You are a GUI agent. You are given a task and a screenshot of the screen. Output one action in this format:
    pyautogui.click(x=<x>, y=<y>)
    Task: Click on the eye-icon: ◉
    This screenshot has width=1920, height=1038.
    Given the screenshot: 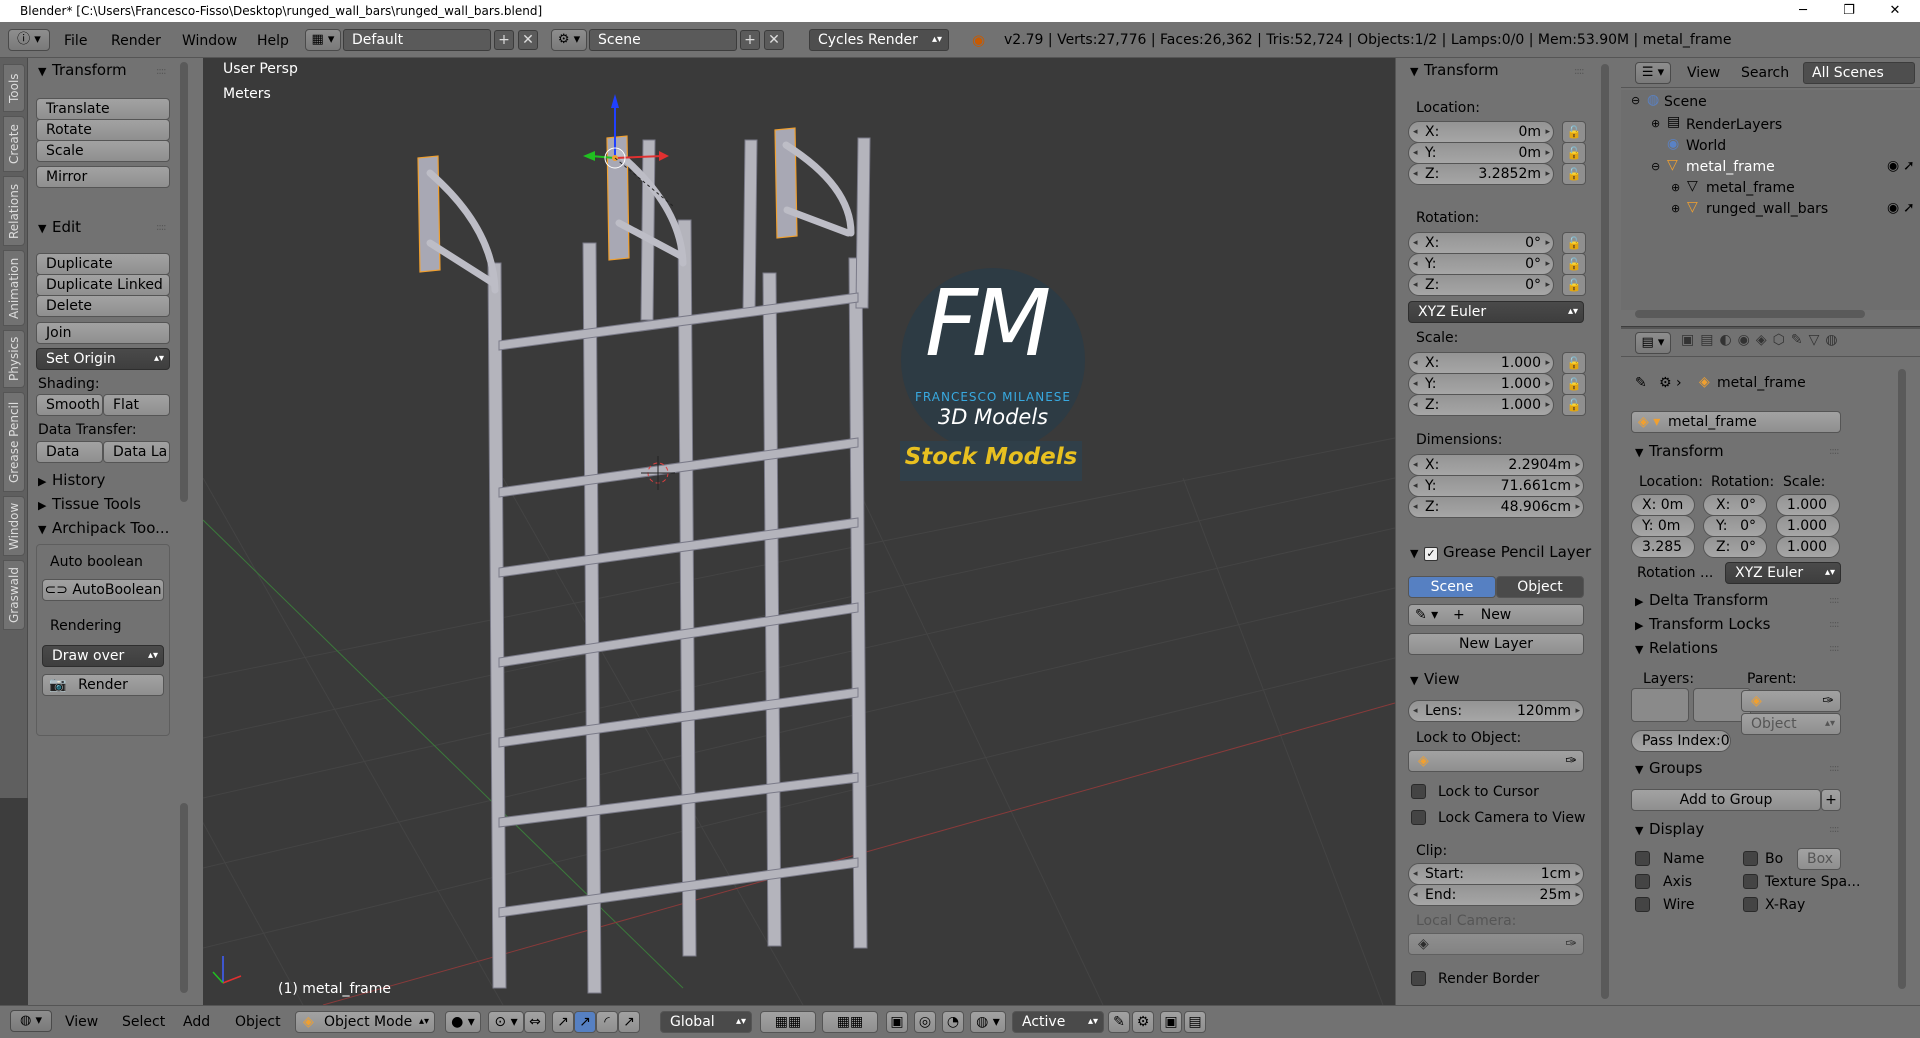 What is the action you would take?
    pyautogui.click(x=1893, y=166)
    